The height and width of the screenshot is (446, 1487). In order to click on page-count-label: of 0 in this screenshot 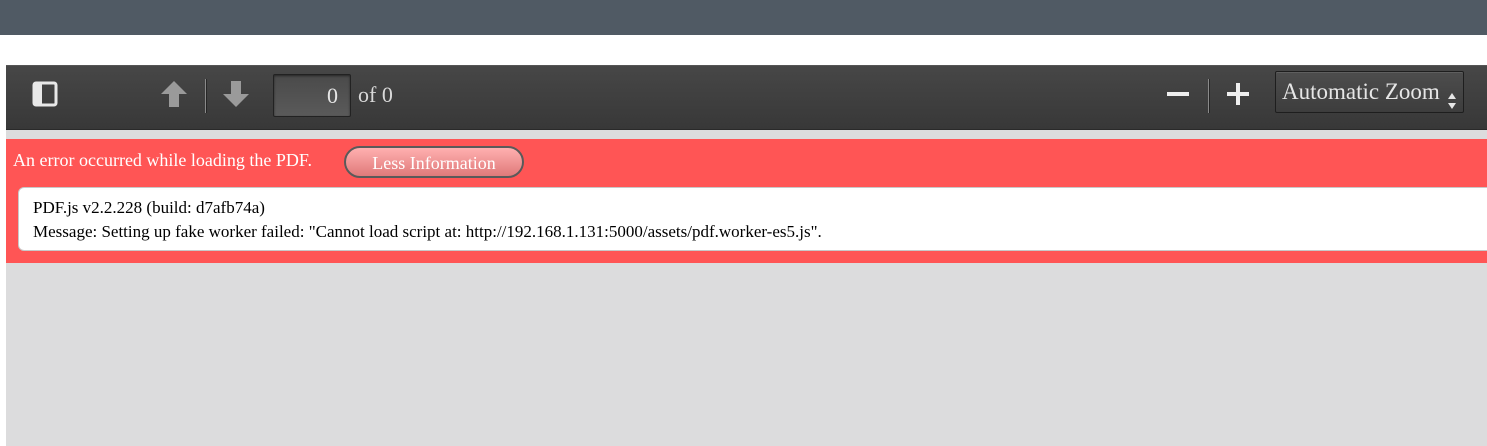, I will do `click(375, 94)`.